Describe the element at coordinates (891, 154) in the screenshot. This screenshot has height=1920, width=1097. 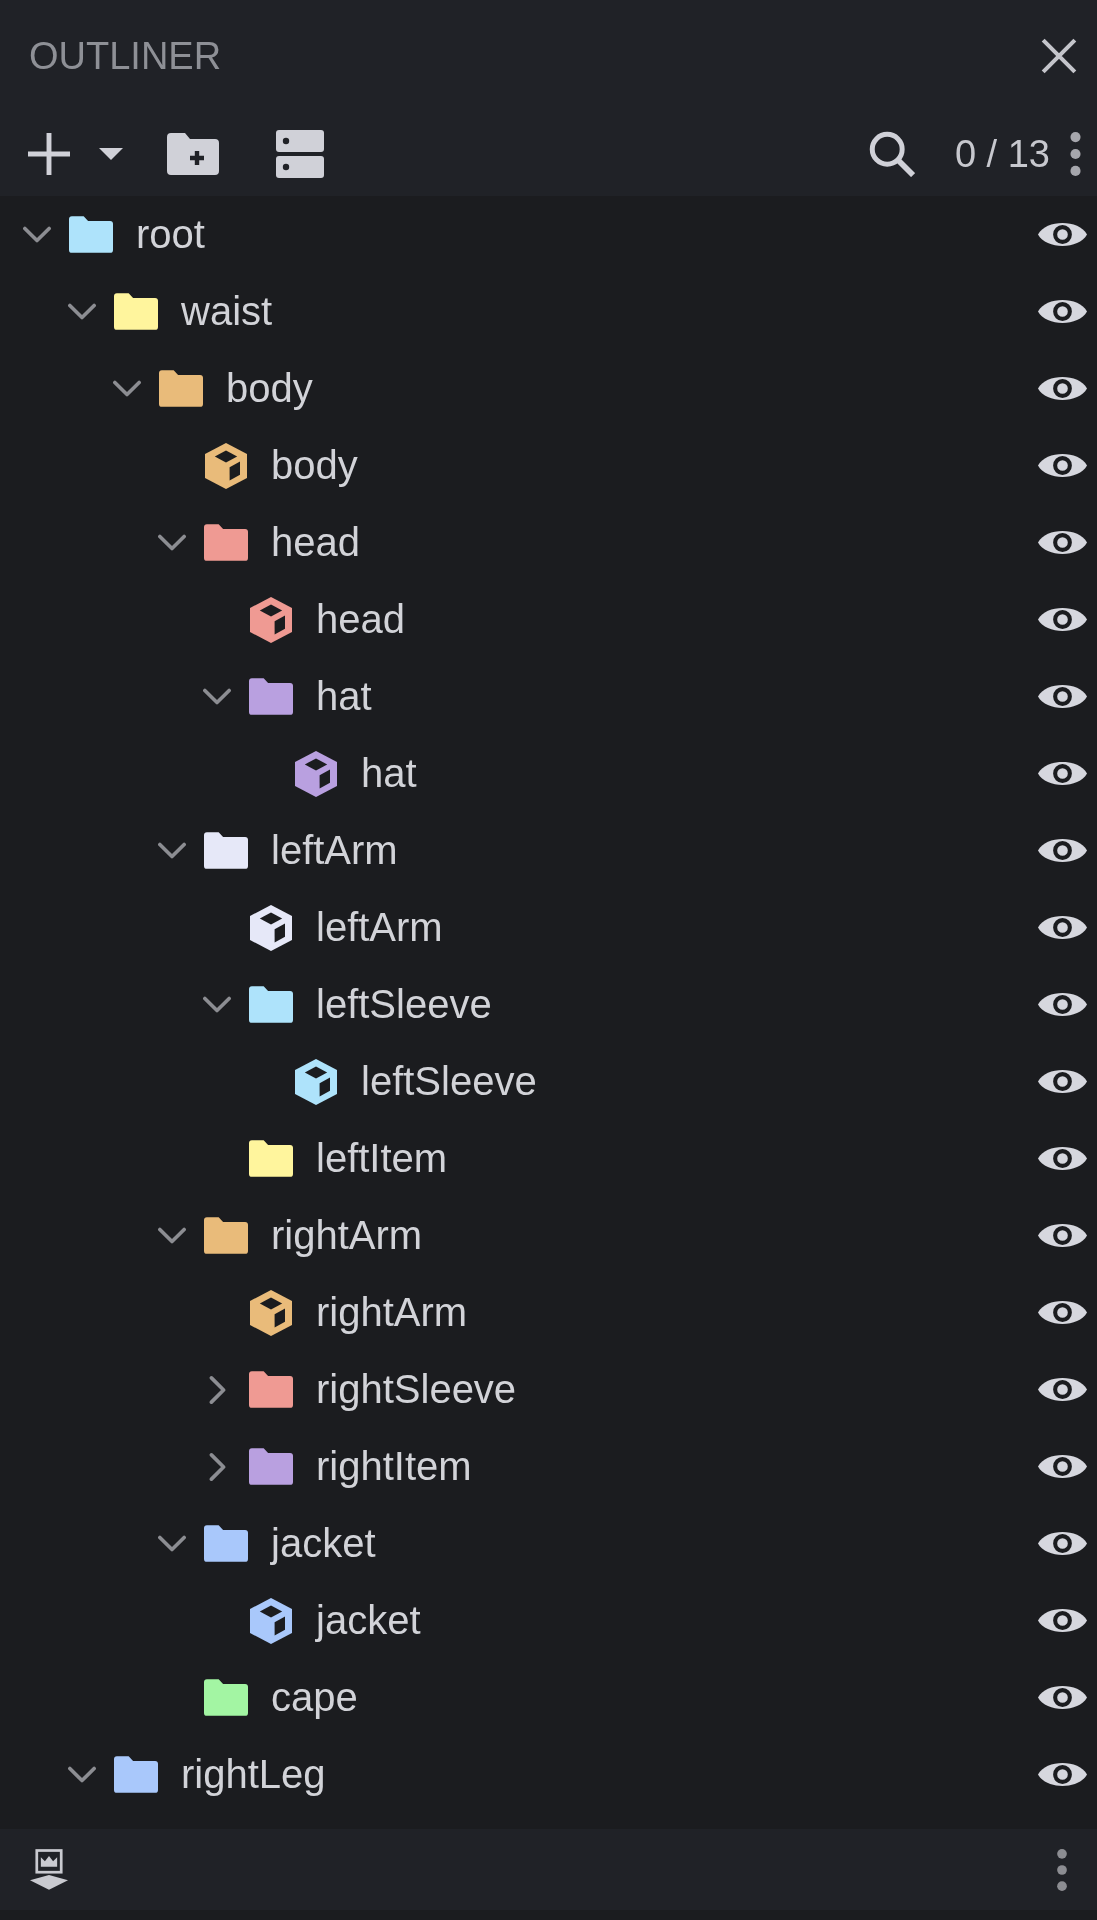
I see `search-icon` at that location.